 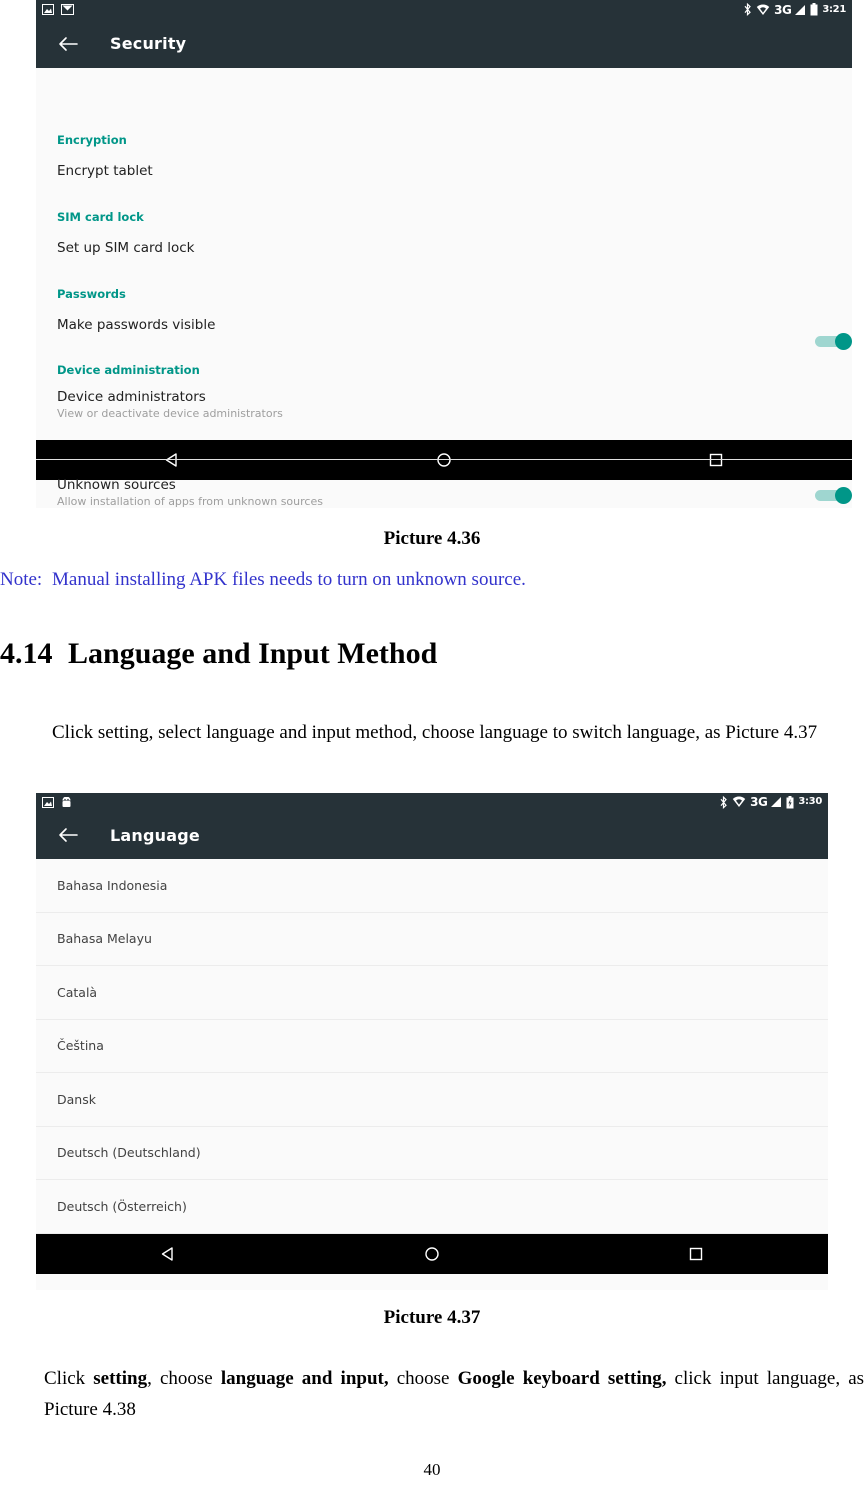 What do you see at coordinates (432, 538) in the screenshot?
I see `figure-caption-436: Picture 4.36` at bounding box center [432, 538].